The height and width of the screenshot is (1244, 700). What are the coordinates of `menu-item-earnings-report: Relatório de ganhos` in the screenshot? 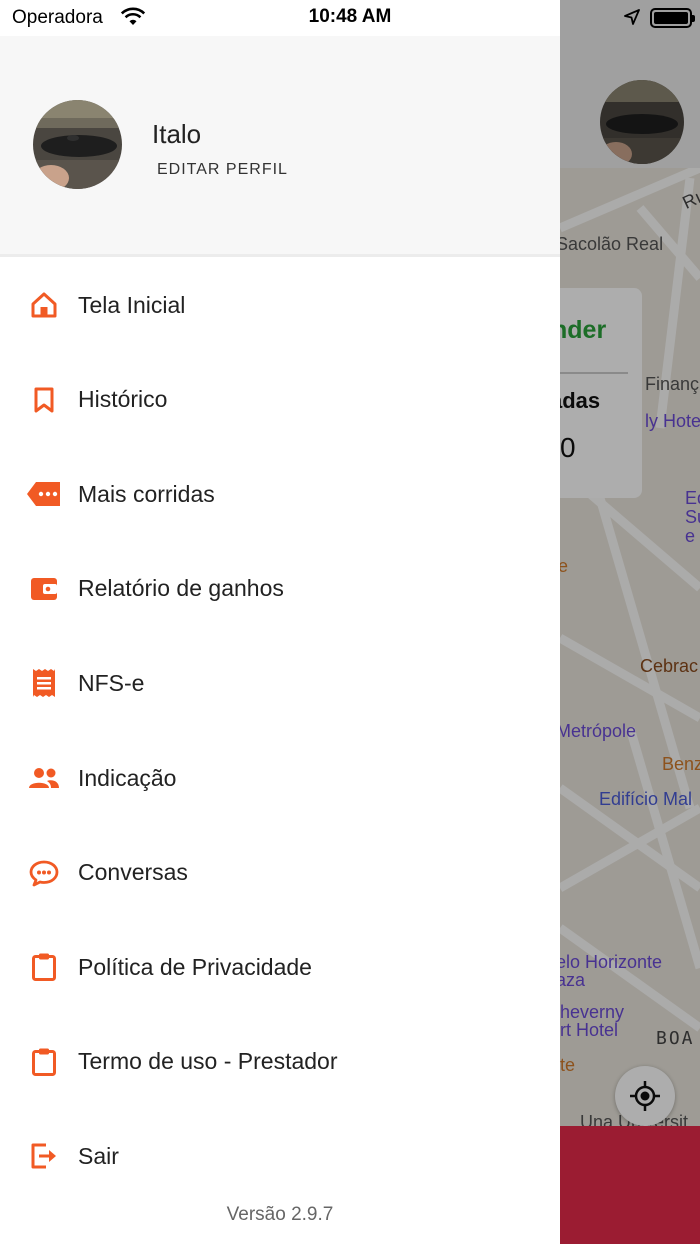 It's located at (280, 589).